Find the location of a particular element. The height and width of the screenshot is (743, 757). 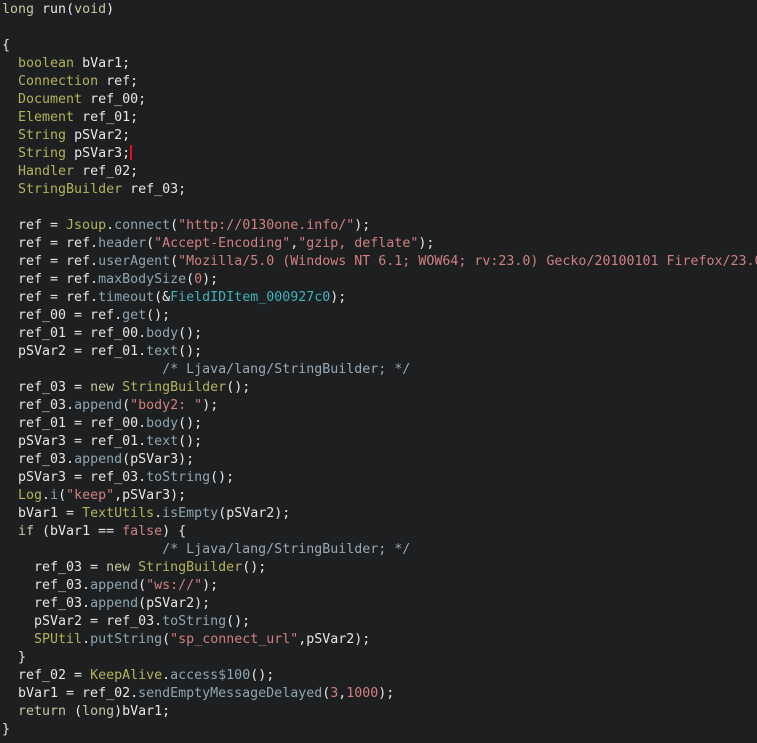

code-text: ref_02; is located at coordinates (106, 171).